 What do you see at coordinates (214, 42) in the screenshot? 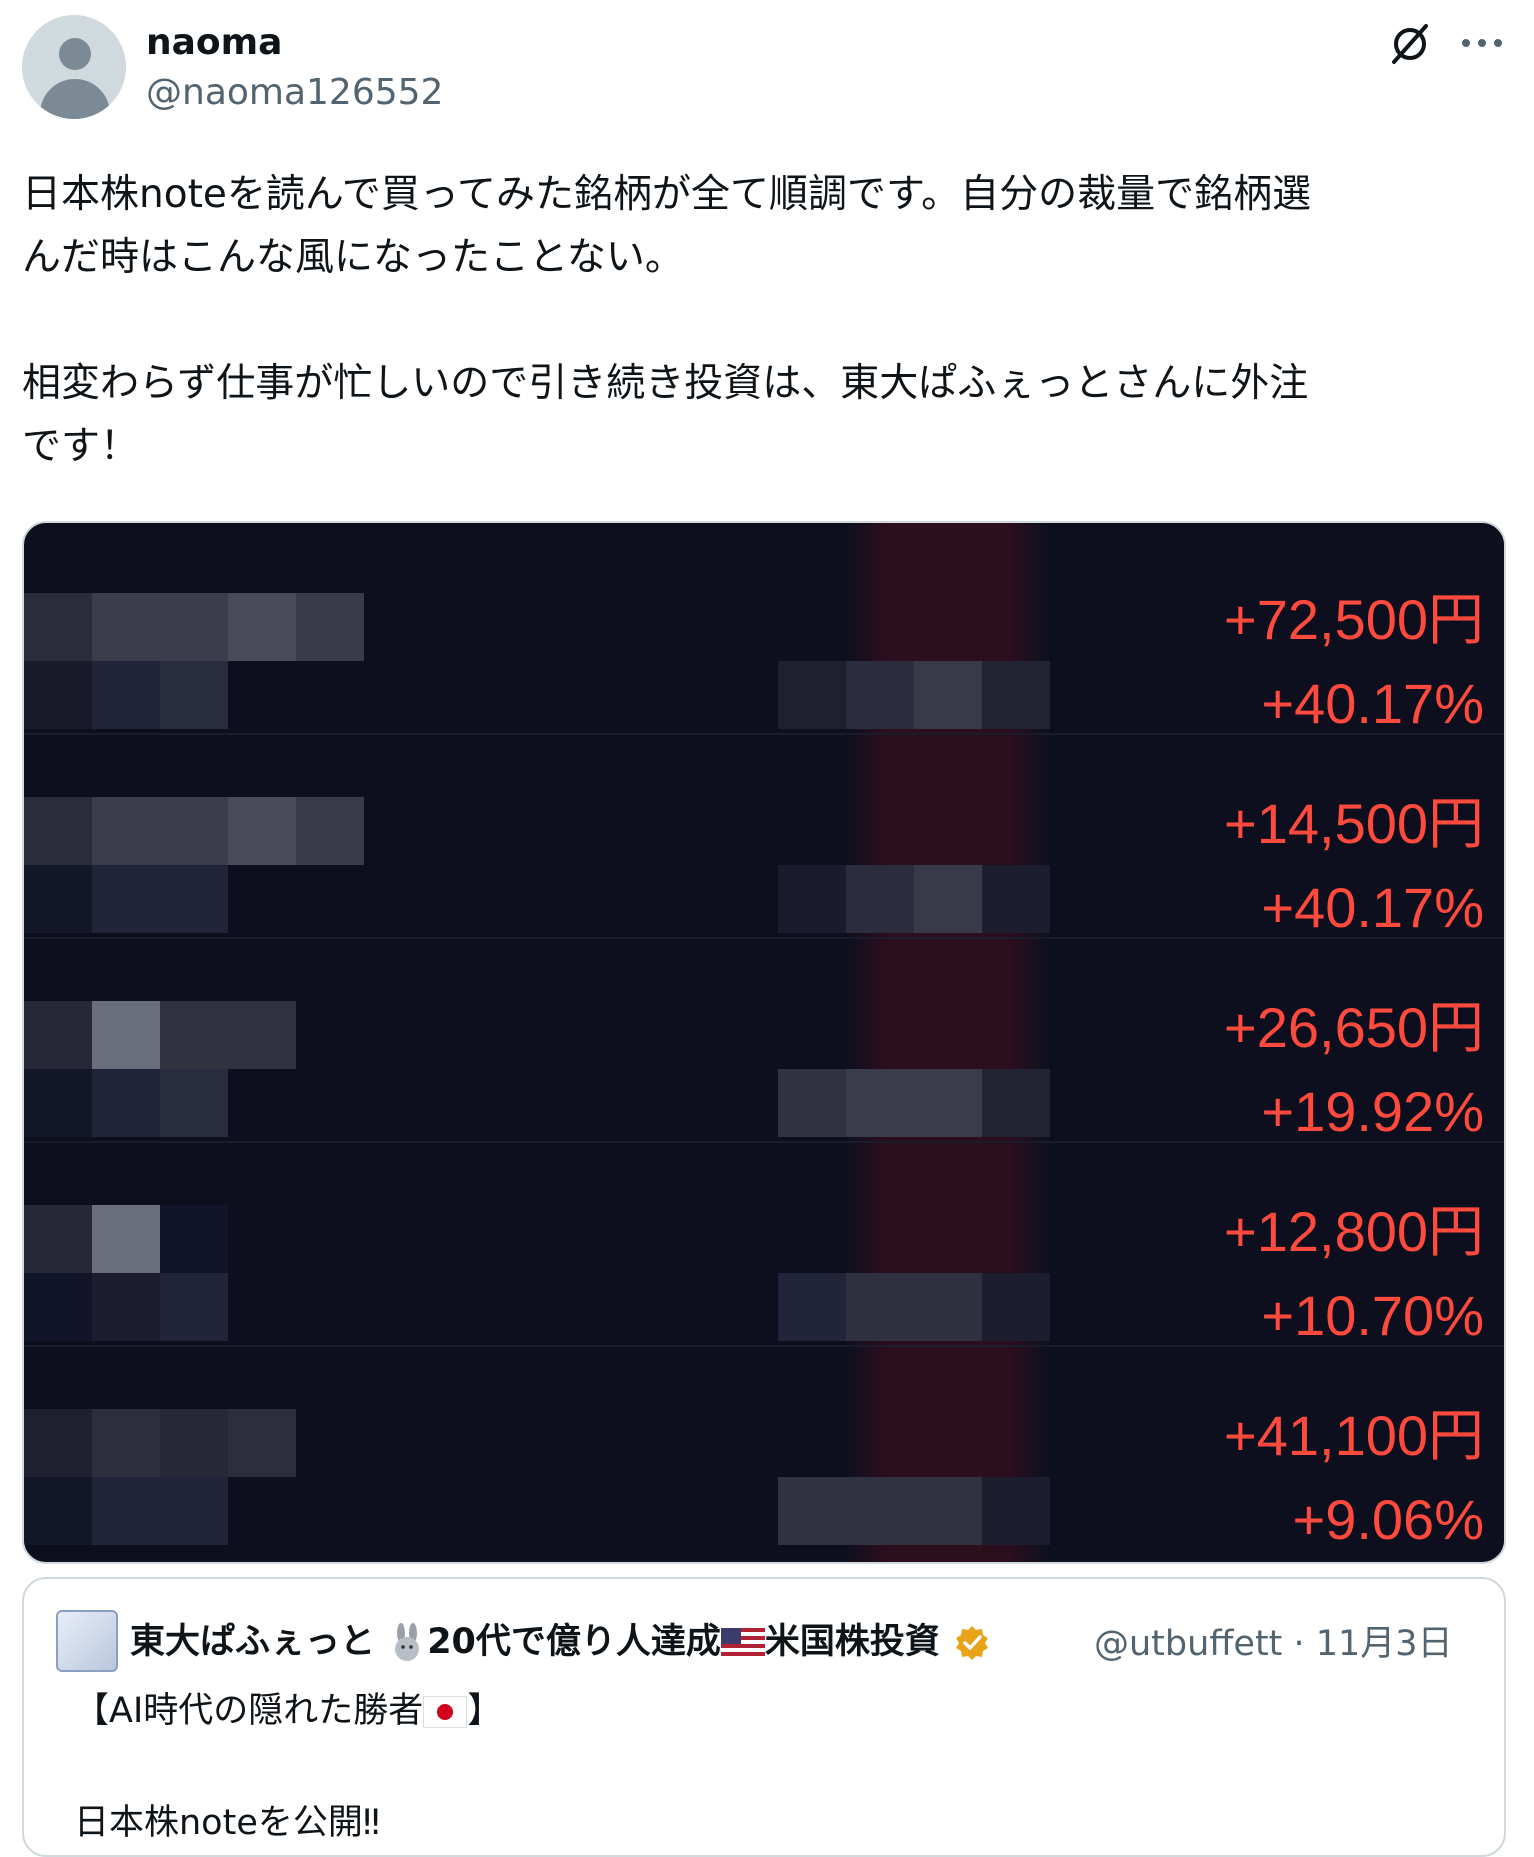
I see `display-name: naoma` at bounding box center [214, 42].